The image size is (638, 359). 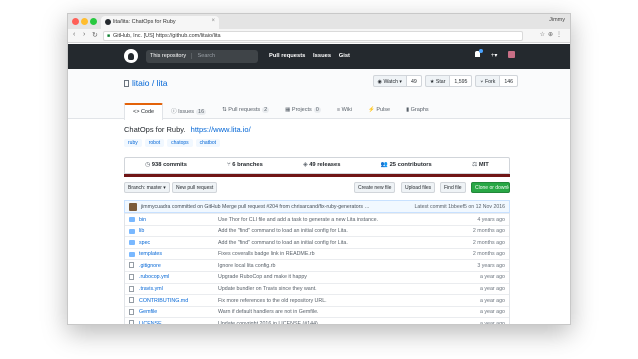 What do you see at coordinates (133, 143) in the screenshot?
I see `topic-tag: ruby` at bounding box center [133, 143].